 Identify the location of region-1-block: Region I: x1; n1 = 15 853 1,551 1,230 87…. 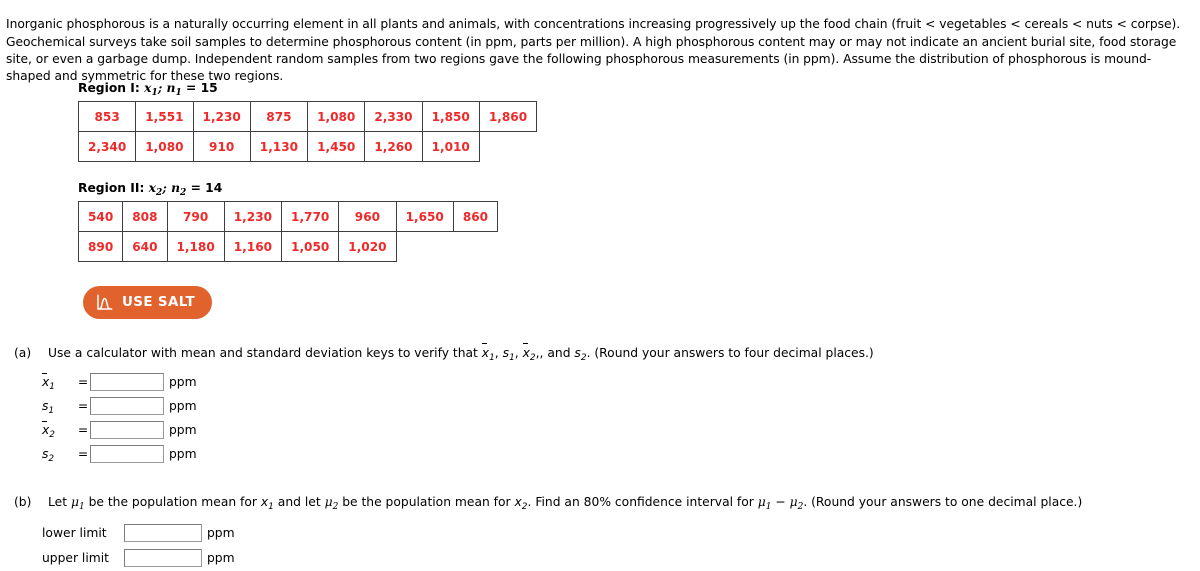
(307, 121).